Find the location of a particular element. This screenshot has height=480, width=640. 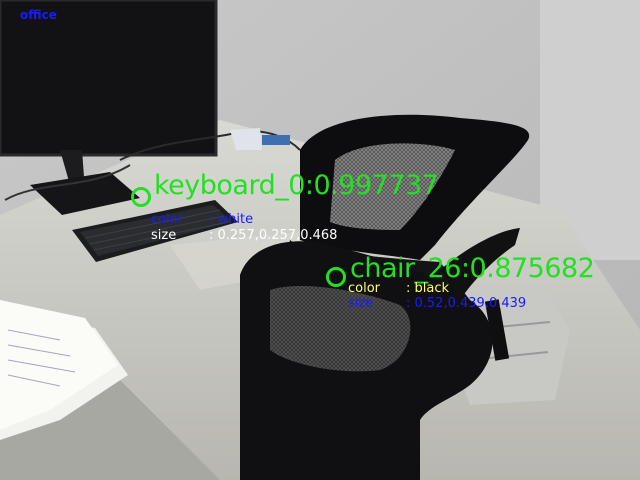

detection-marker-keyboard is located at coordinates (141, 197).